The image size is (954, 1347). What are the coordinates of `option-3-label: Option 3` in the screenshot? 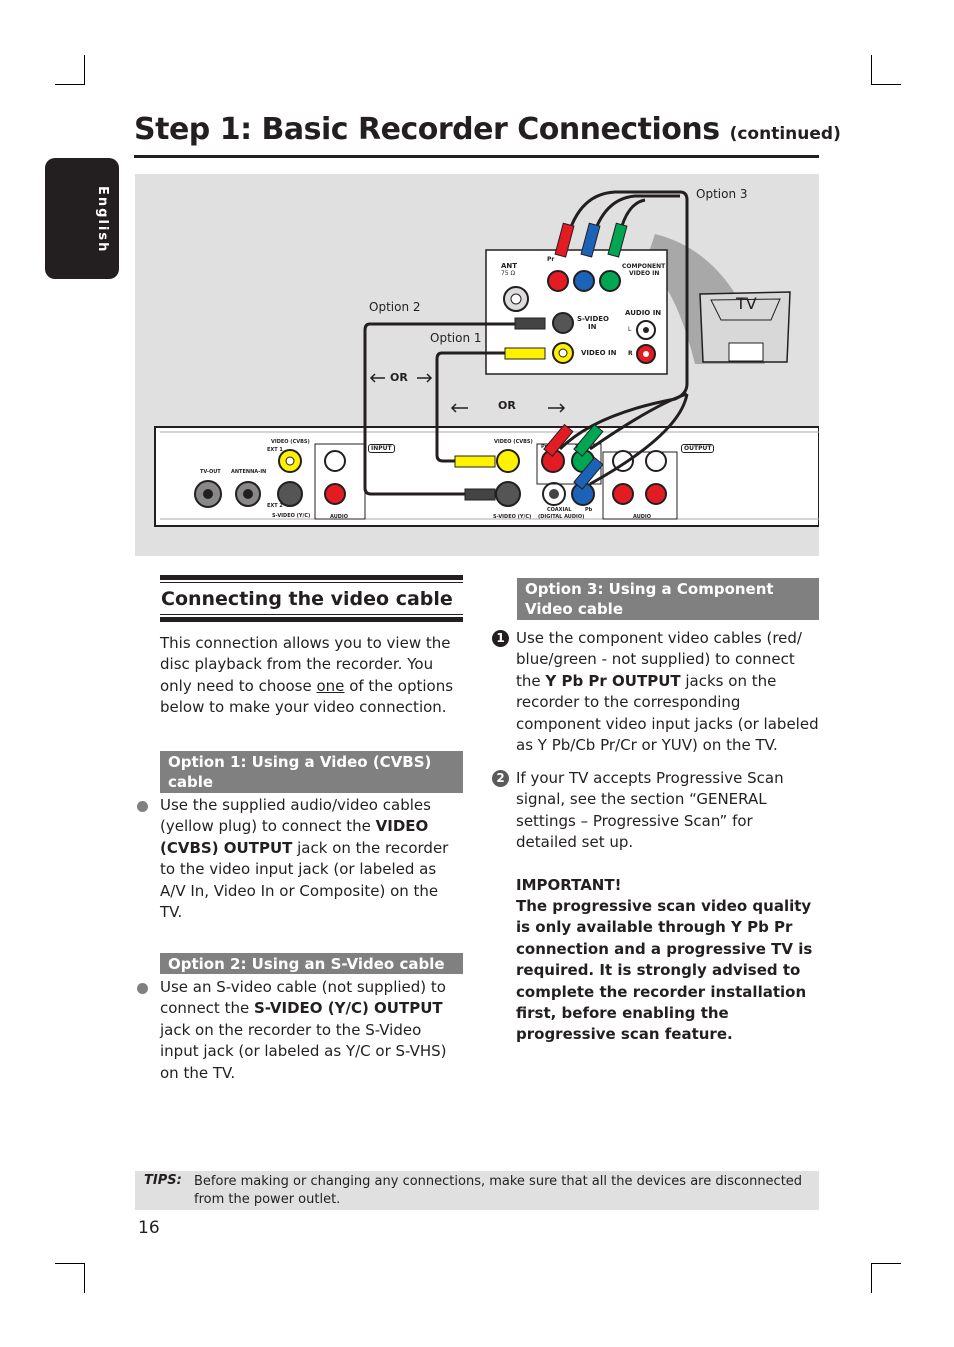 It's located at (722, 194).